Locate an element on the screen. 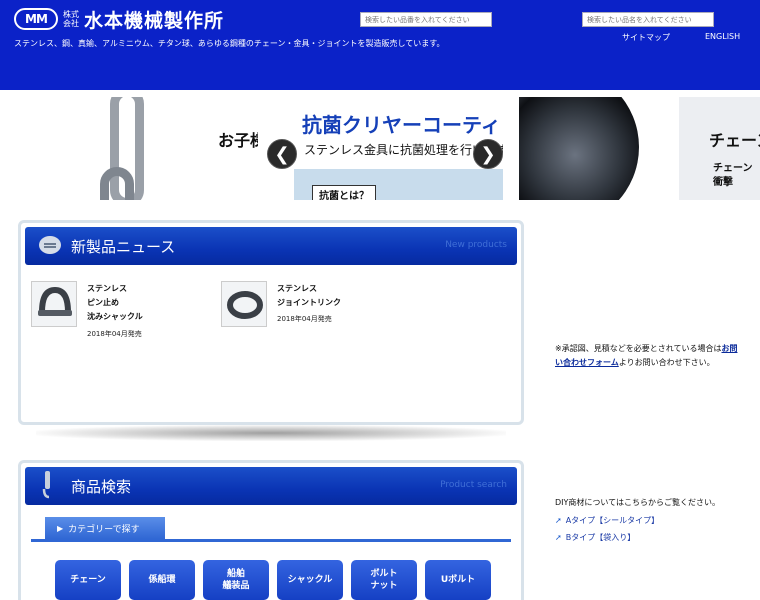  diy-type-b-link: ➚ Bタイプ【袋入り】 is located at coordinates (595, 537).